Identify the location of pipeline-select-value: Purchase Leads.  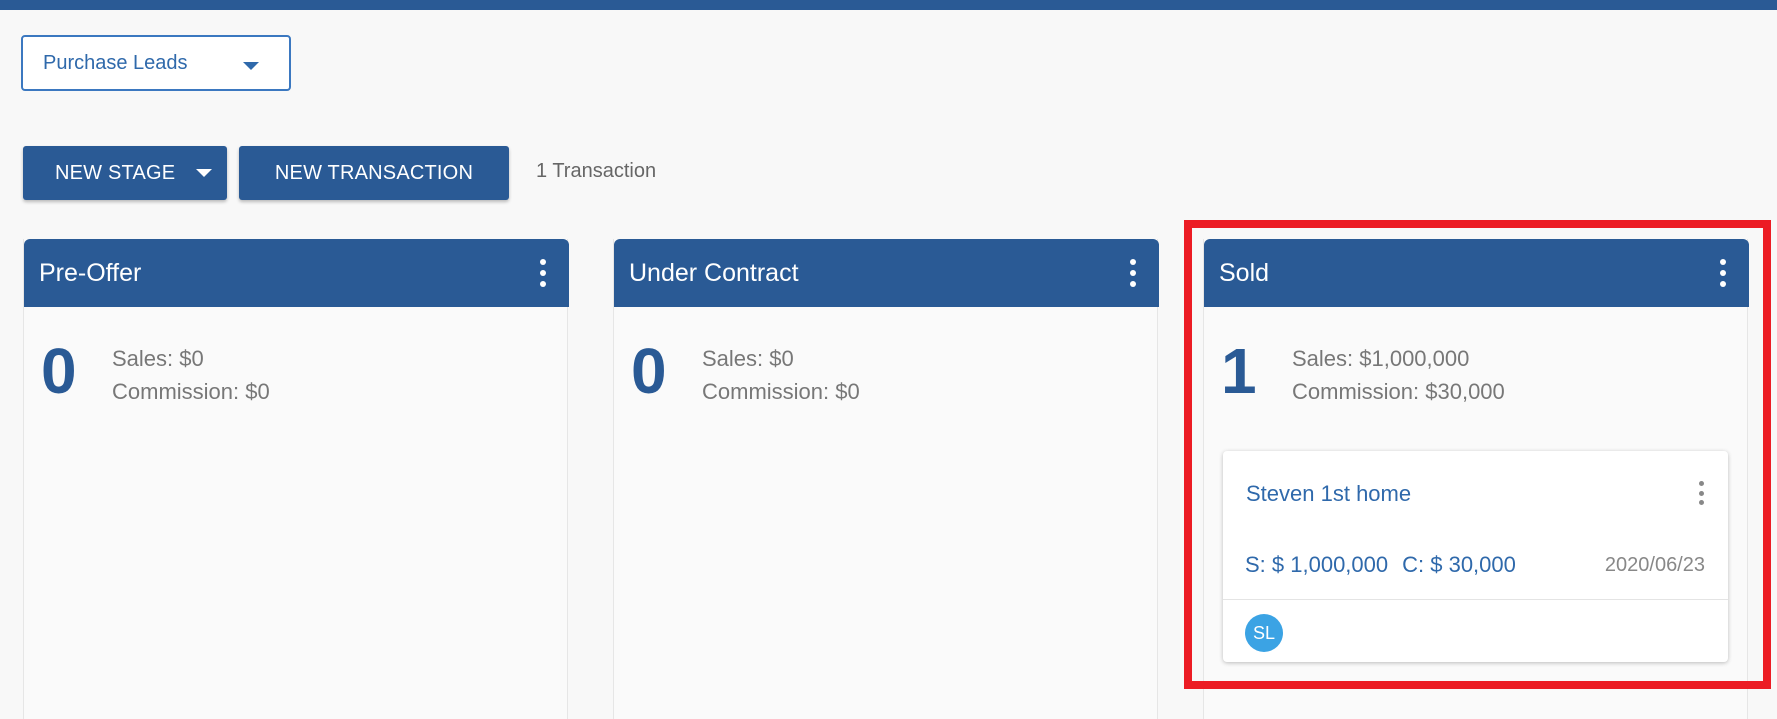
(115, 62).